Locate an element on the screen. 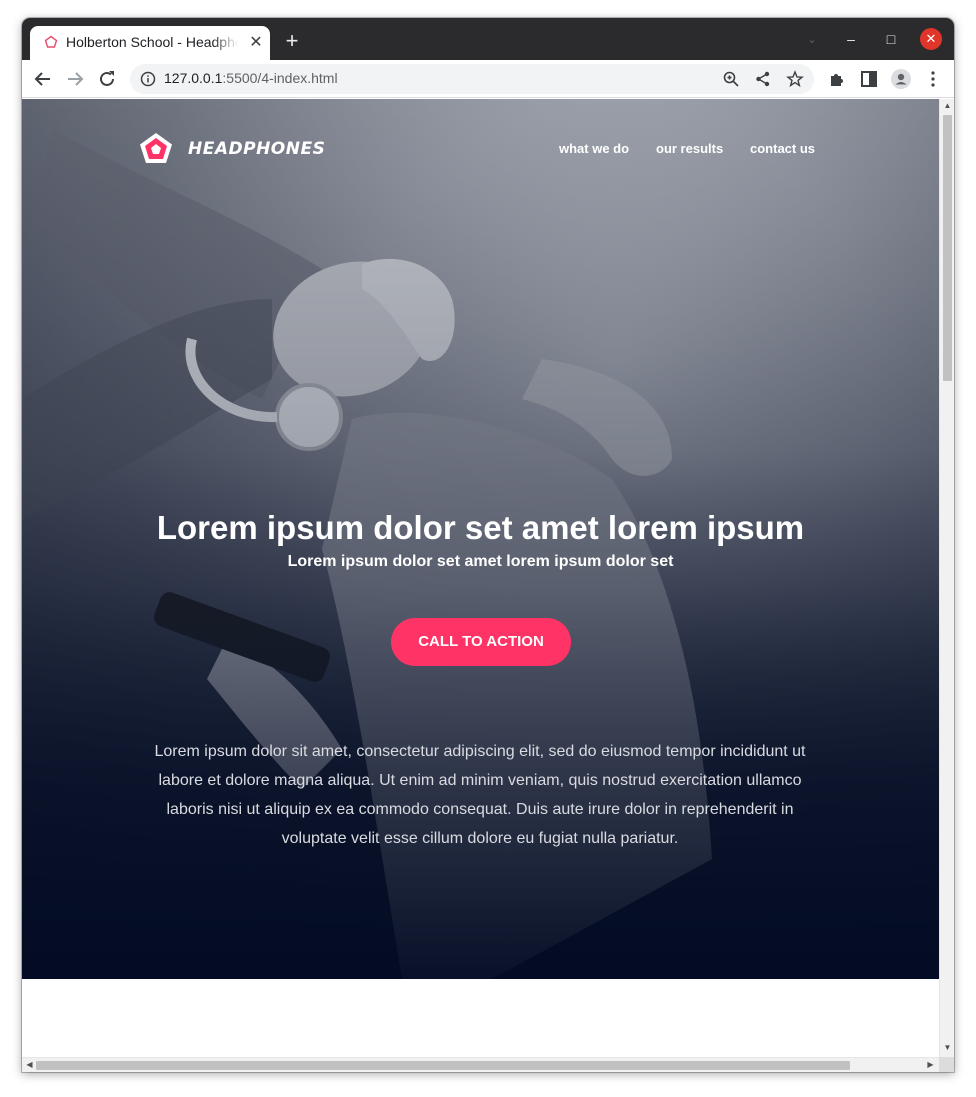  scroll-left-icon: ◀ is located at coordinates (29, 1064).